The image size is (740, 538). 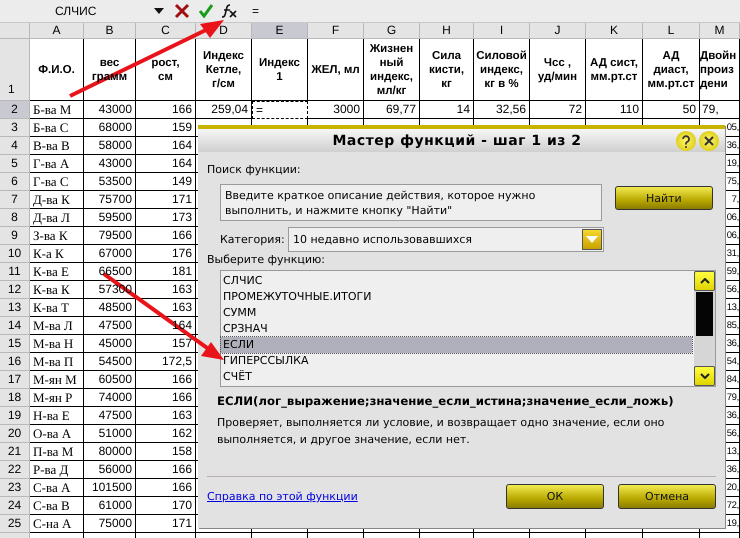 What do you see at coordinates (115, 415) in the screenshot?
I see `table-cell: 47500` at bounding box center [115, 415].